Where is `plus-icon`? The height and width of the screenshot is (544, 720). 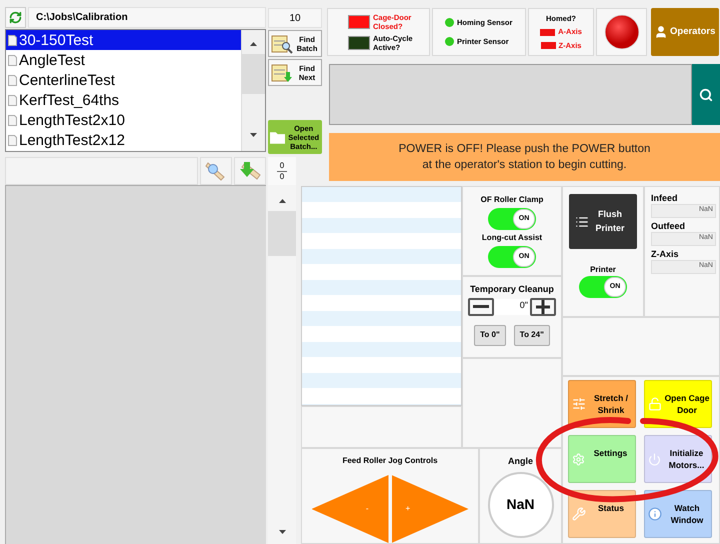
plus-icon is located at coordinates (543, 307).